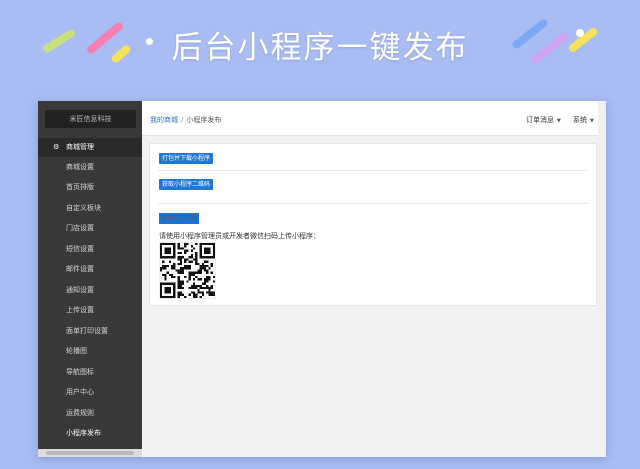 The image size is (640, 469). Describe the element at coordinates (104, 249) in the screenshot. I see `sidebar-item-sms-settings: 短信设置` at that location.